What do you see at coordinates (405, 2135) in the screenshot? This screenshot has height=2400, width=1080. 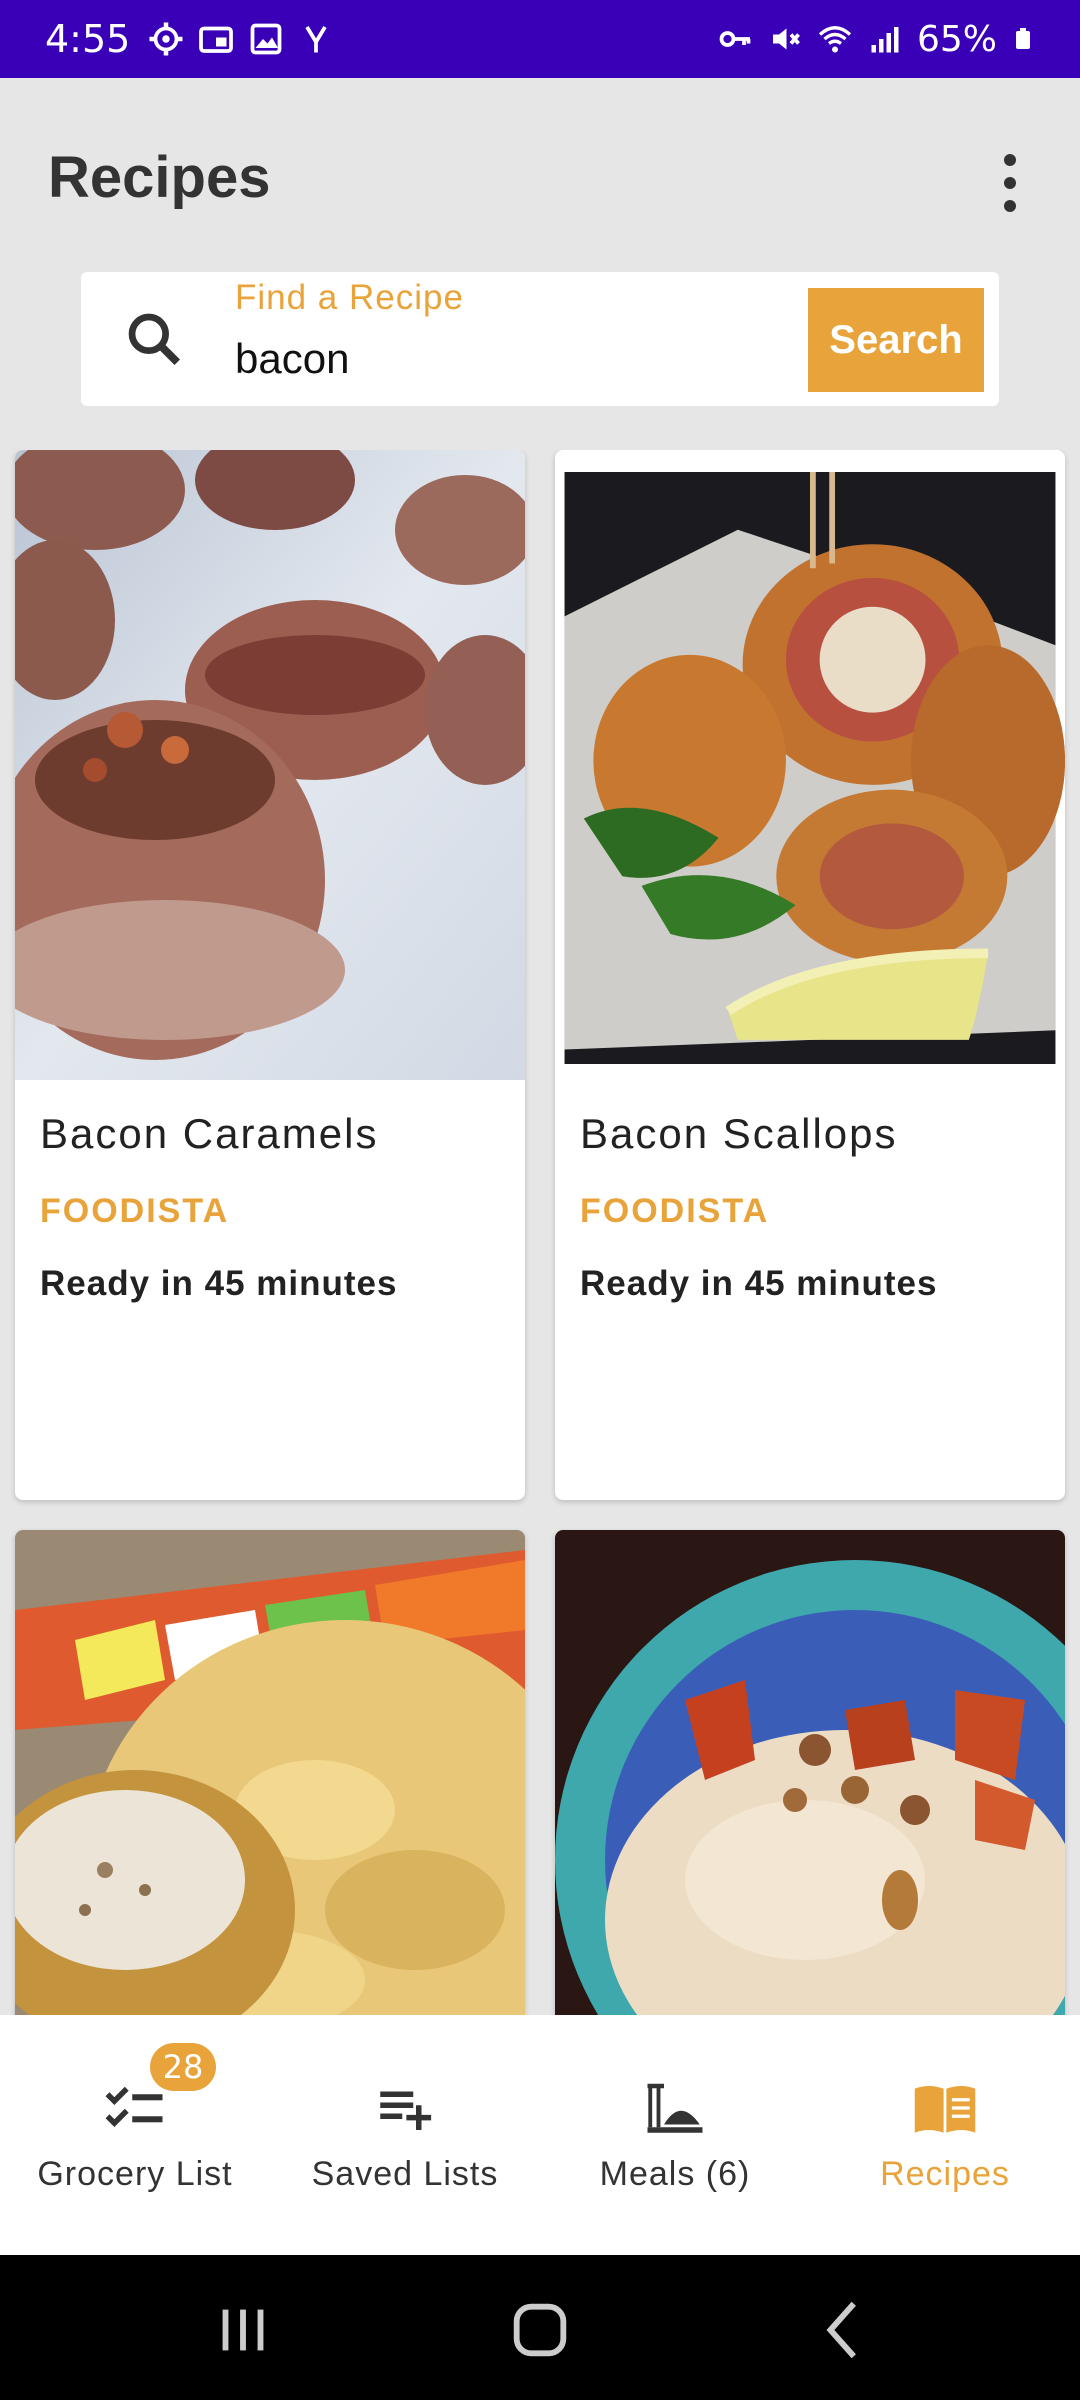 I see `nav-saved-lists: Saved Lists` at bounding box center [405, 2135].